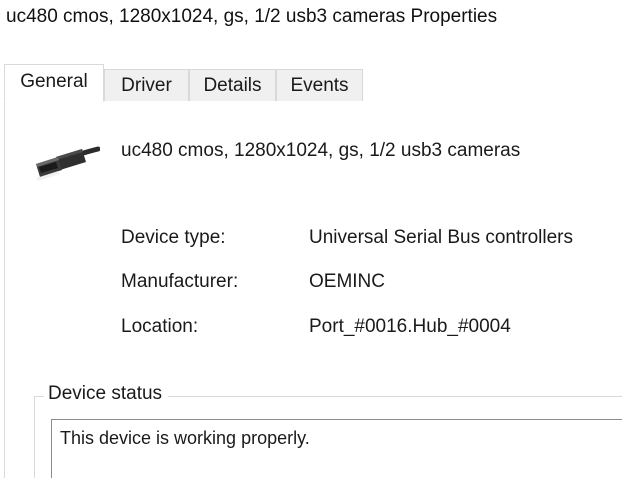  What do you see at coordinates (185, 438) in the screenshot?
I see `device-status-text: This device is working properly.` at bounding box center [185, 438].